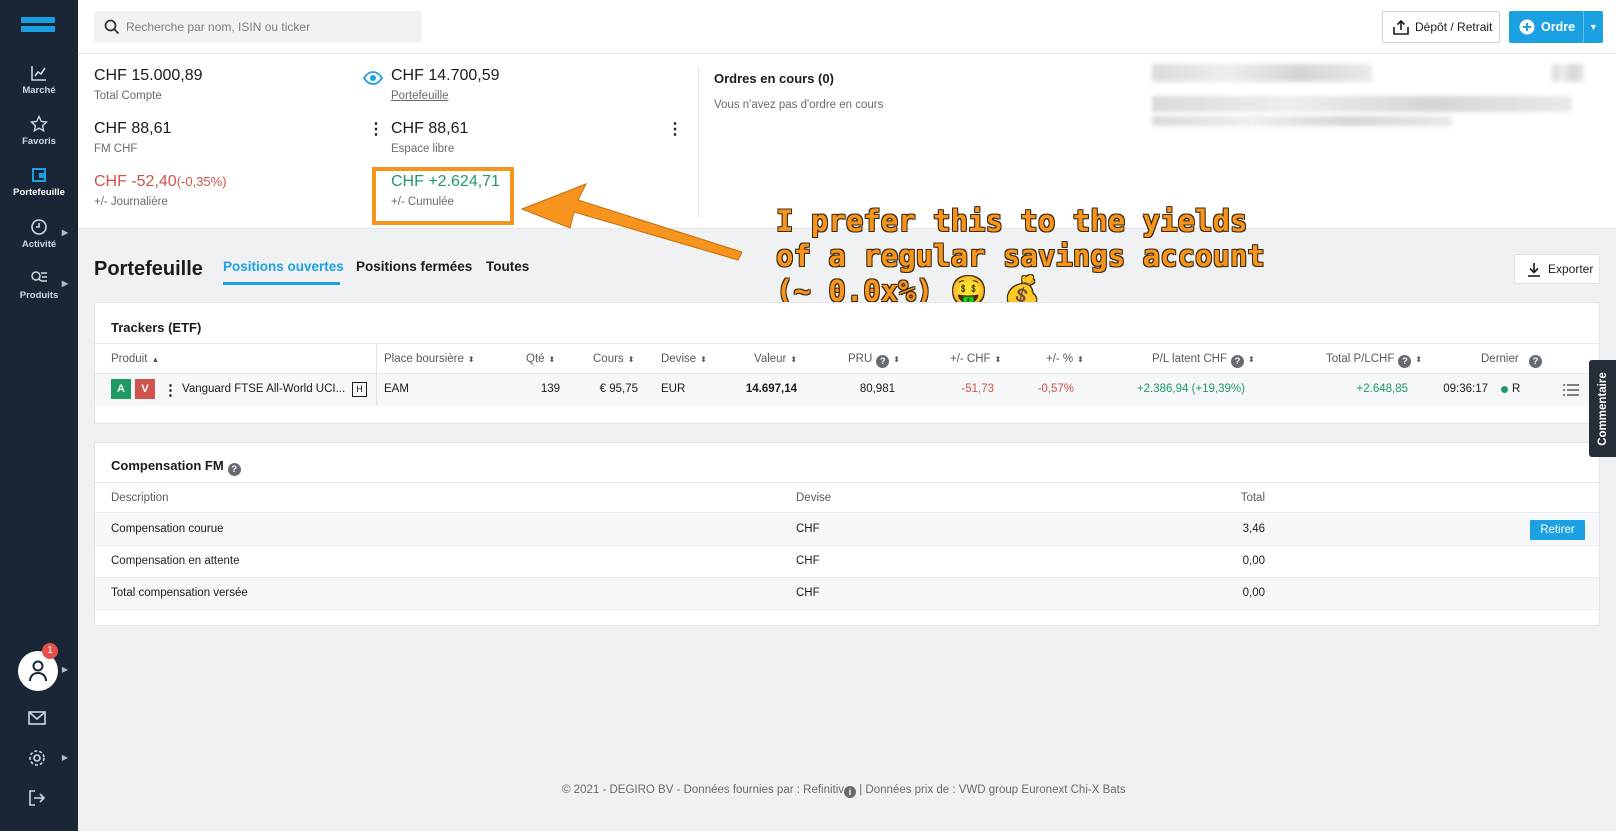  What do you see at coordinates (148, 84) in the screenshot?
I see `total-compte: CHF 15.000,89 Total Compte` at bounding box center [148, 84].